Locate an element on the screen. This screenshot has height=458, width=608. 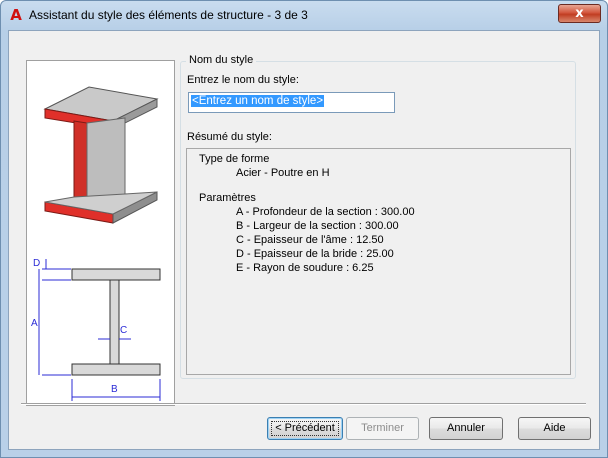
dim-label-d: D is located at coordinates (36, 263).